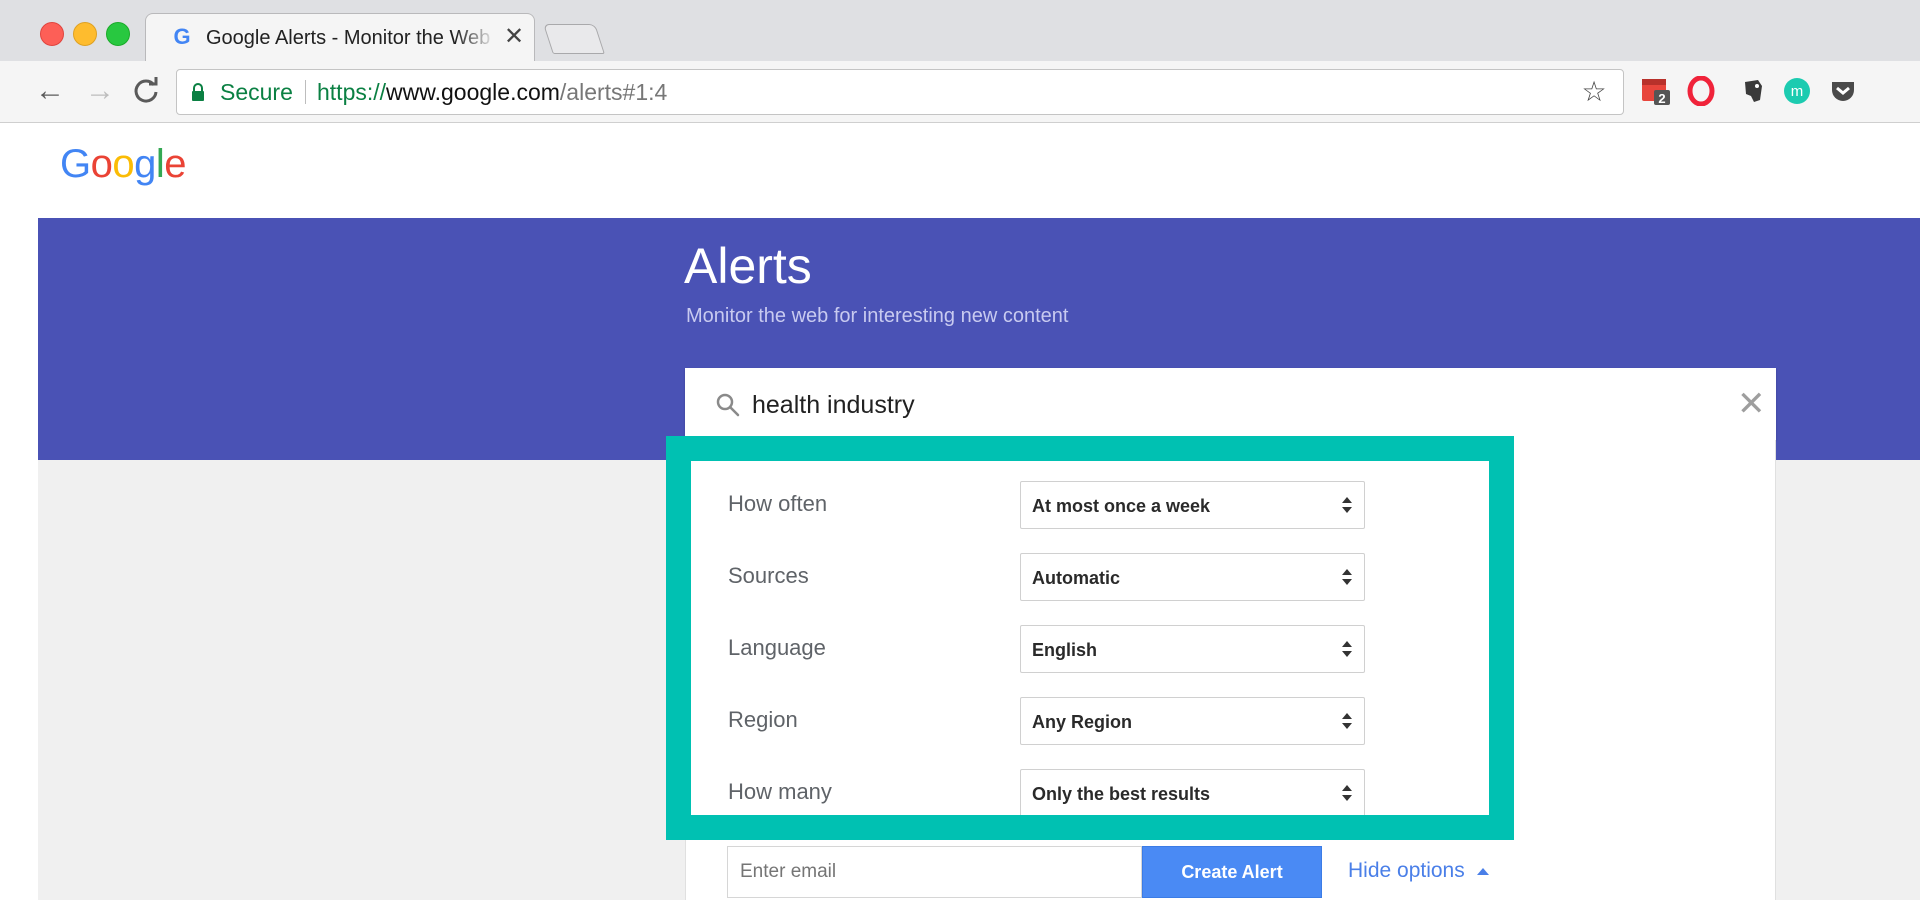  Describe the element at coordinates (1843, 91) in the screenshot. I see `pocket-extension-icon` at that location.